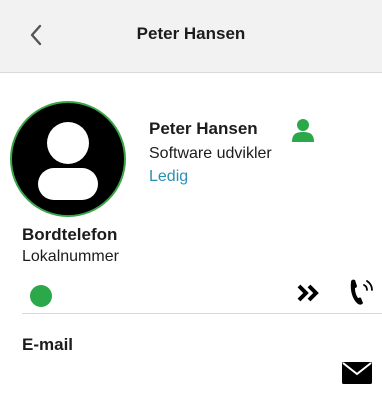 The height and width of the screenshot is (394, 382). What do you see at coordinates (70, 234) in the screenshot?
I see `desk-phone-title: Bordtelefon` at bounding box center [70, 234].